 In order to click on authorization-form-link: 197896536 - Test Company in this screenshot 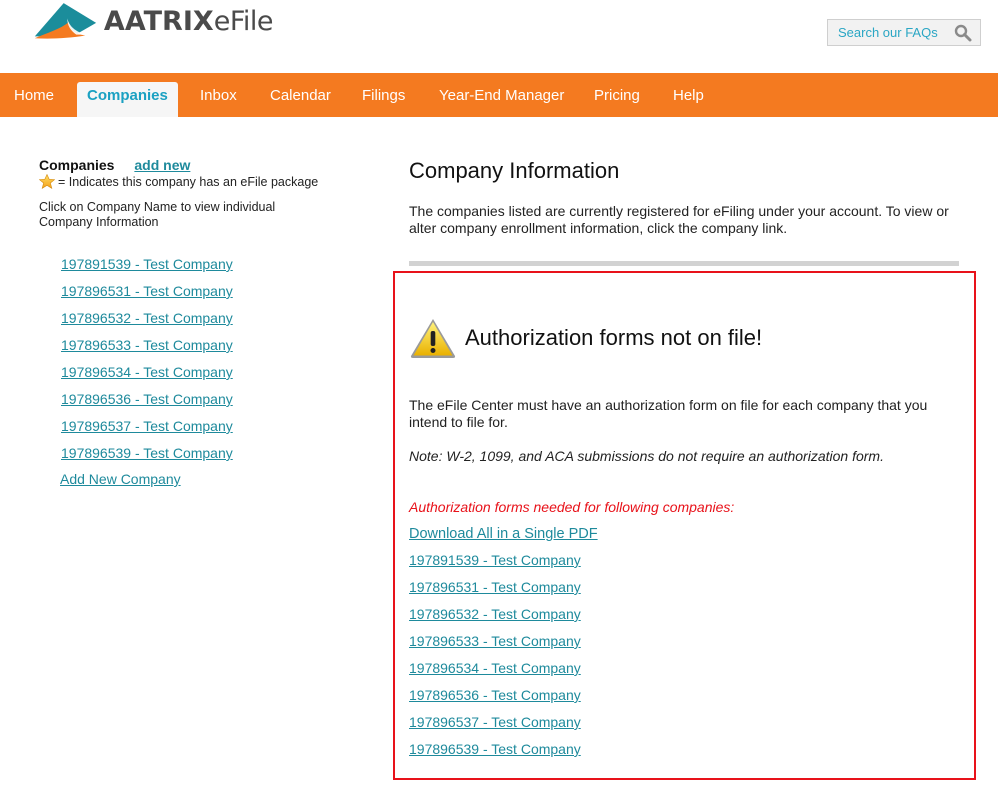, I will do `click(503, 700)`.